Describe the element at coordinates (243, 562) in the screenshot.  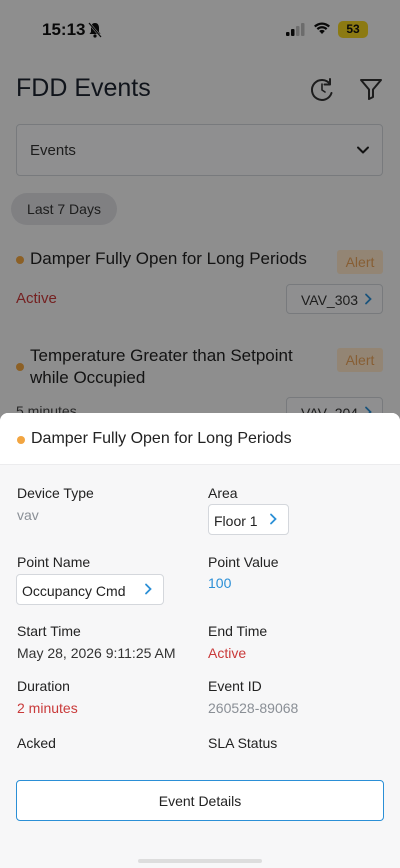
I see `point-value-label: Point Value` at that location.